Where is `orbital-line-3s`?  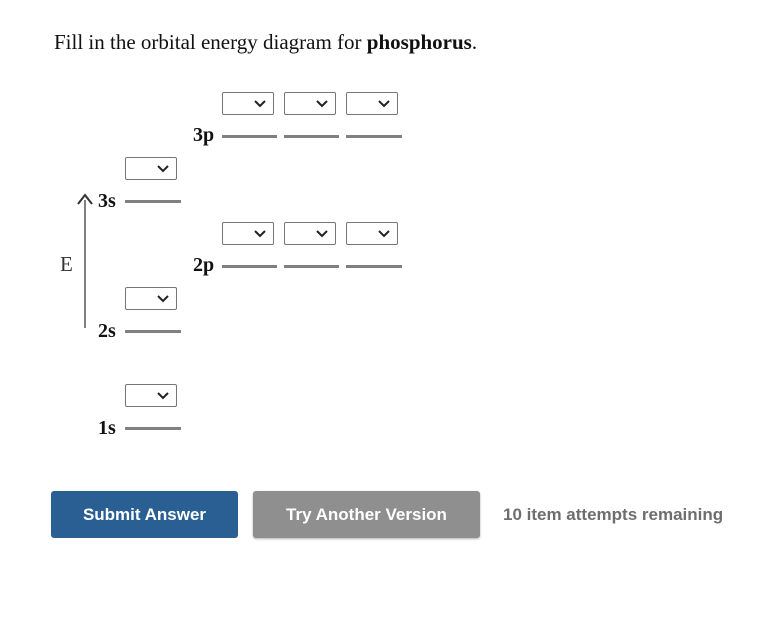
orbital-line-3s is located at coordinates (153, 201).